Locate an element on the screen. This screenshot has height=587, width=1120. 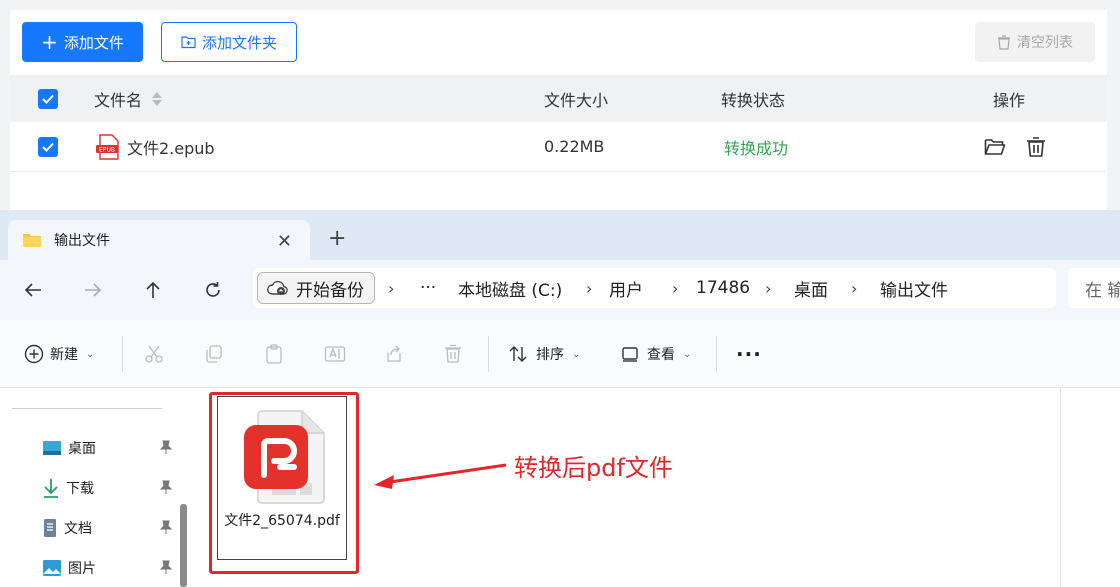
new-button: 新建 ⌄ is located at coordinates (59, 354).